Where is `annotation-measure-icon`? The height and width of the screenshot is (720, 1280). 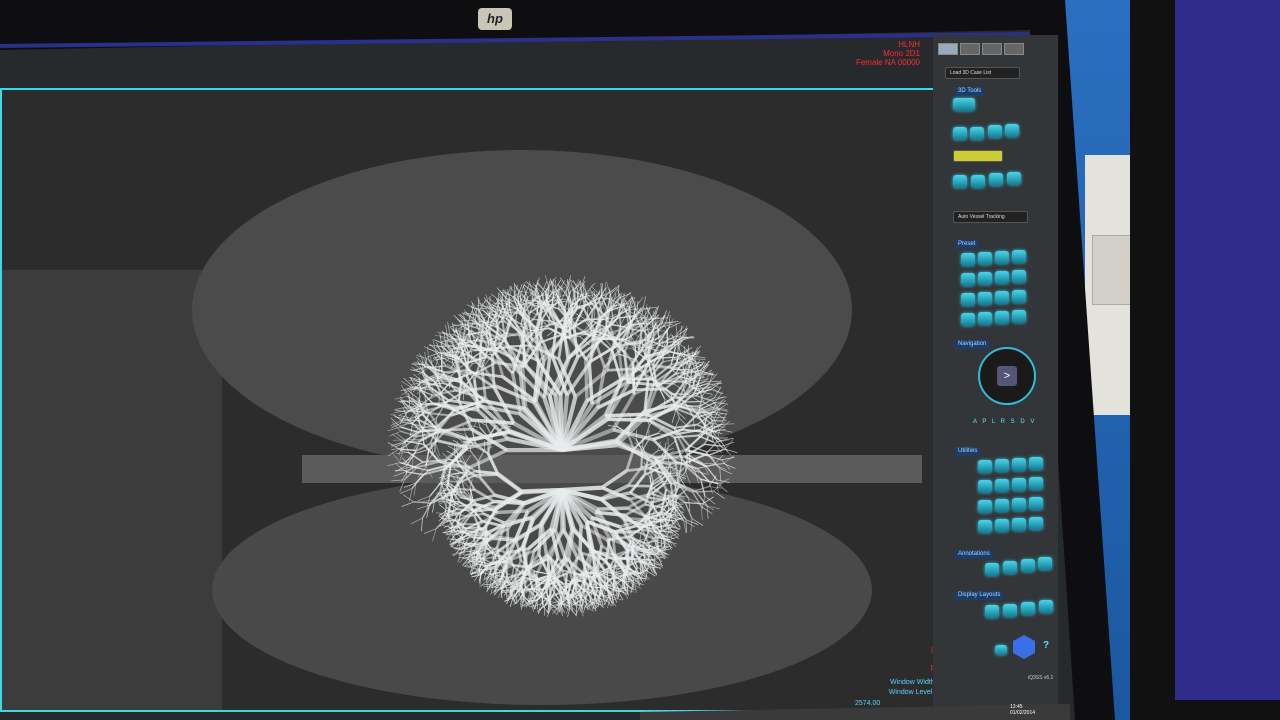
annotation-measure-icon is located at coordinates (1028, 565).